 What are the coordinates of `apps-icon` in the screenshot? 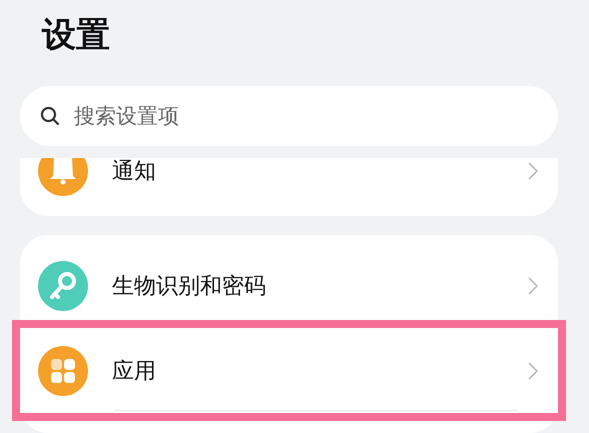 It's located at (63, 371).